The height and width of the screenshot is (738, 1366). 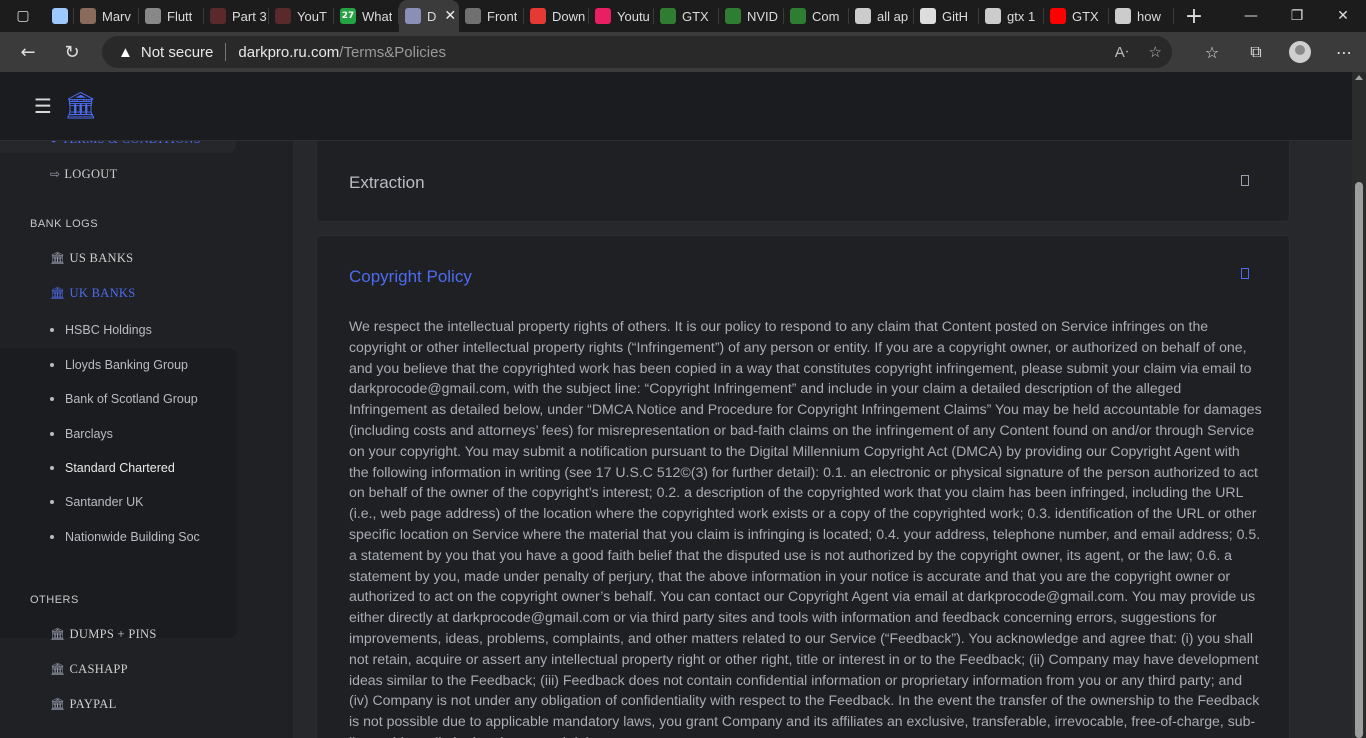 What do you see at coordinates (301, 16) in the screenshot?
I see `browser-tab: YouT` at bounding box center [301, 16].